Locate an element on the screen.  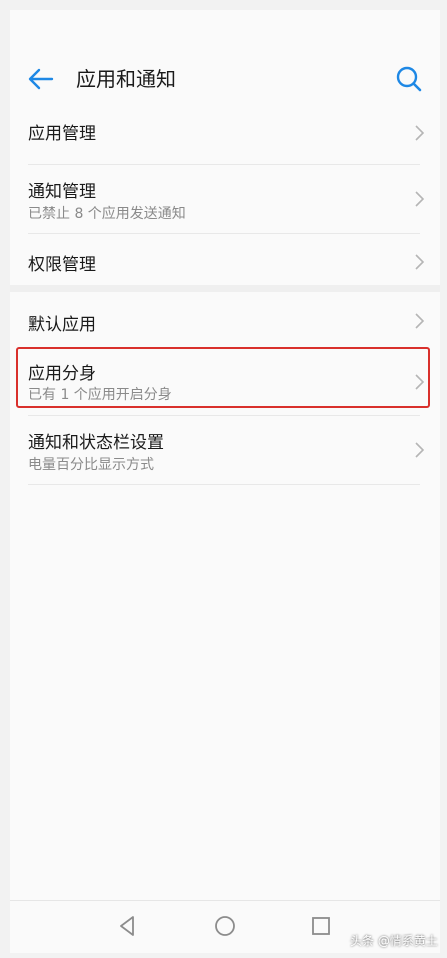
item-title: 默认应用 is located at coordinates (62, 325).